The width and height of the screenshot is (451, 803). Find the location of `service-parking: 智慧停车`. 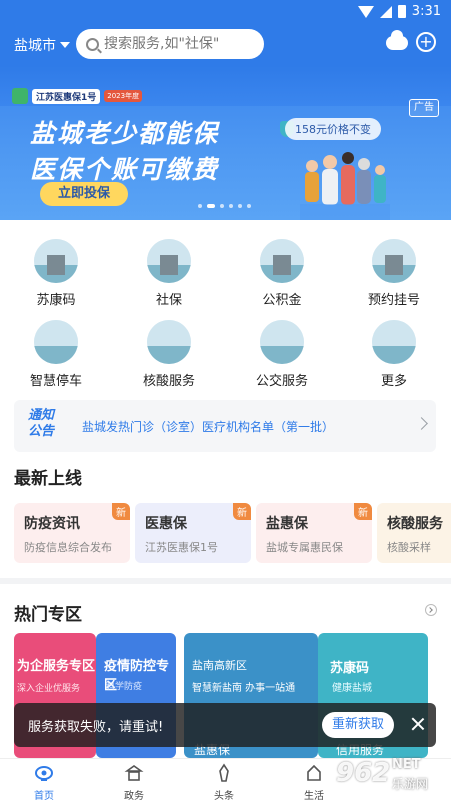

service-parking: 智慧停车 is located at coordinates (56, 354).